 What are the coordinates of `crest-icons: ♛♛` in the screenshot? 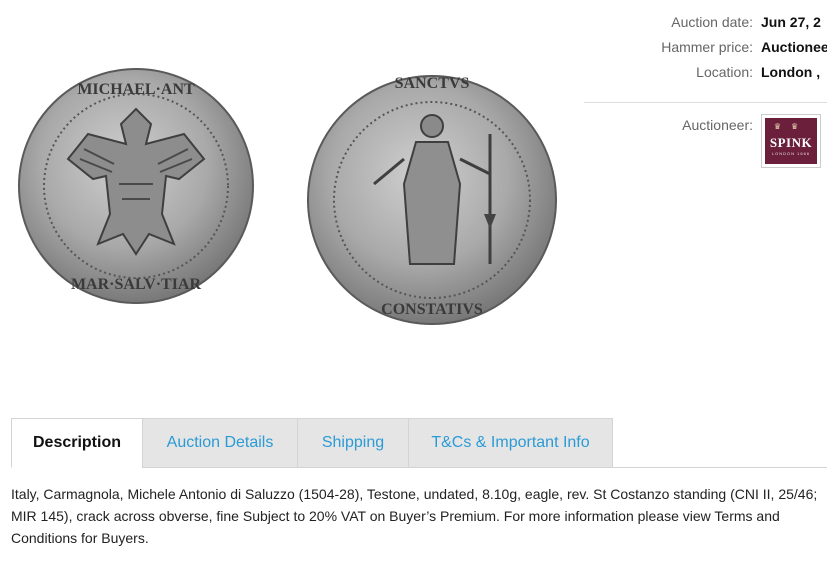 It's located at (791, 126).